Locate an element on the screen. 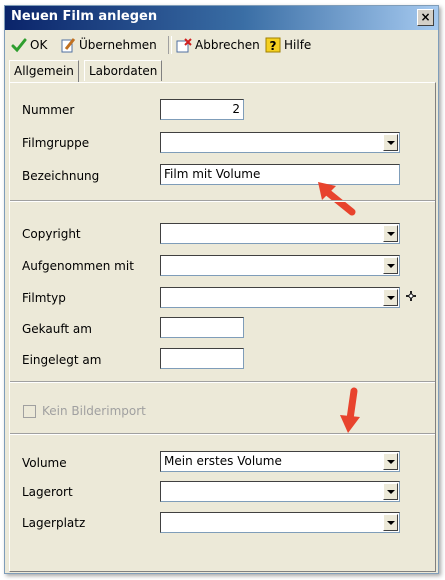  filmgruppe-dropdown is located at coordinates (280, 142).